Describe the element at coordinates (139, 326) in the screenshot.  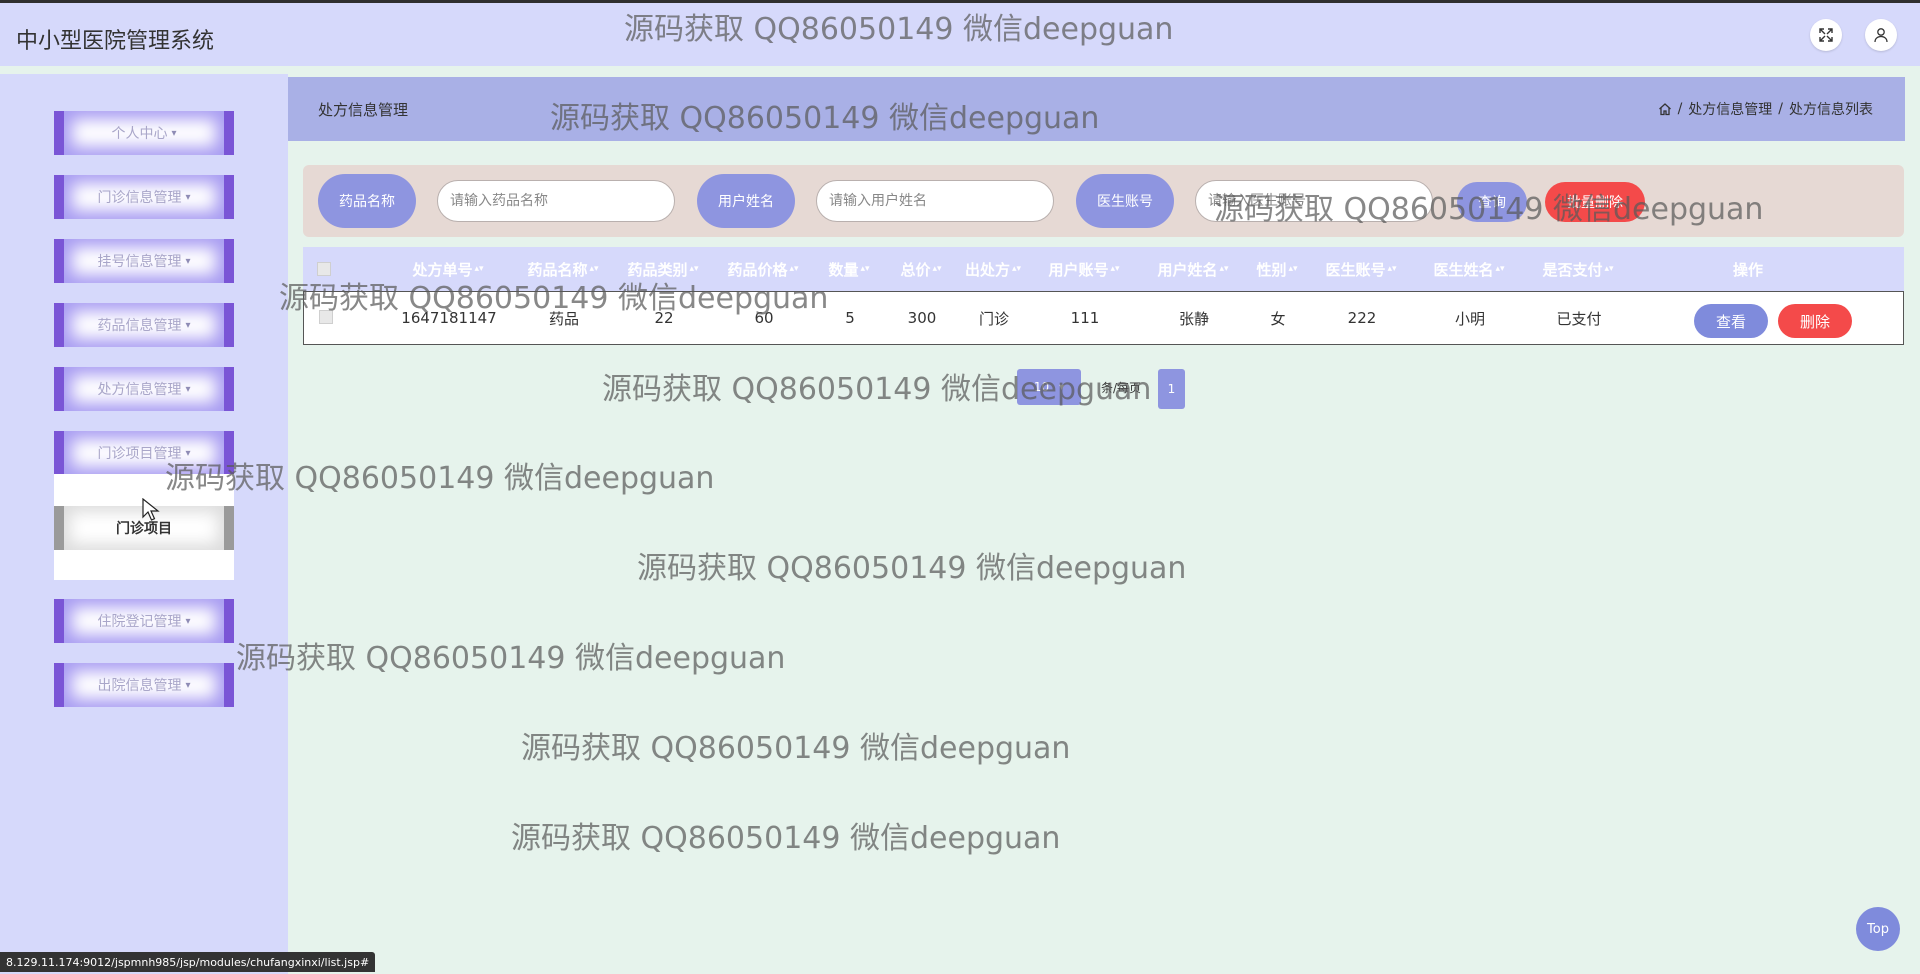
I see `sidebar-item-label: 药品信息管理` at that location.